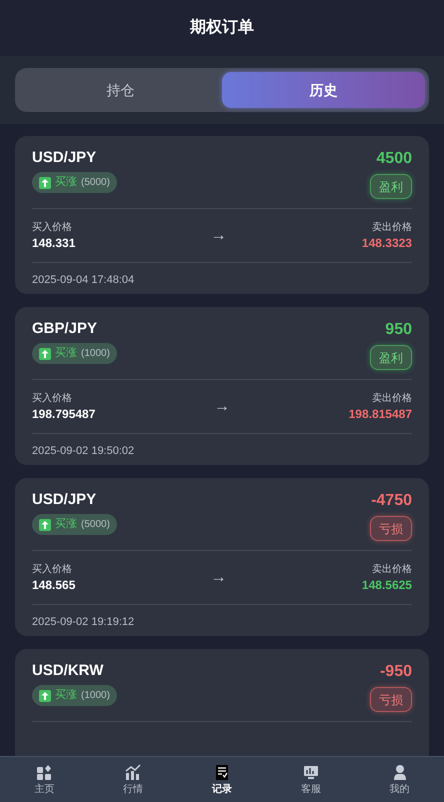 The image size is (444, 802). Describe the element at coordinates (44, 772) in the screenshot. I see `grid-icon` at that location.